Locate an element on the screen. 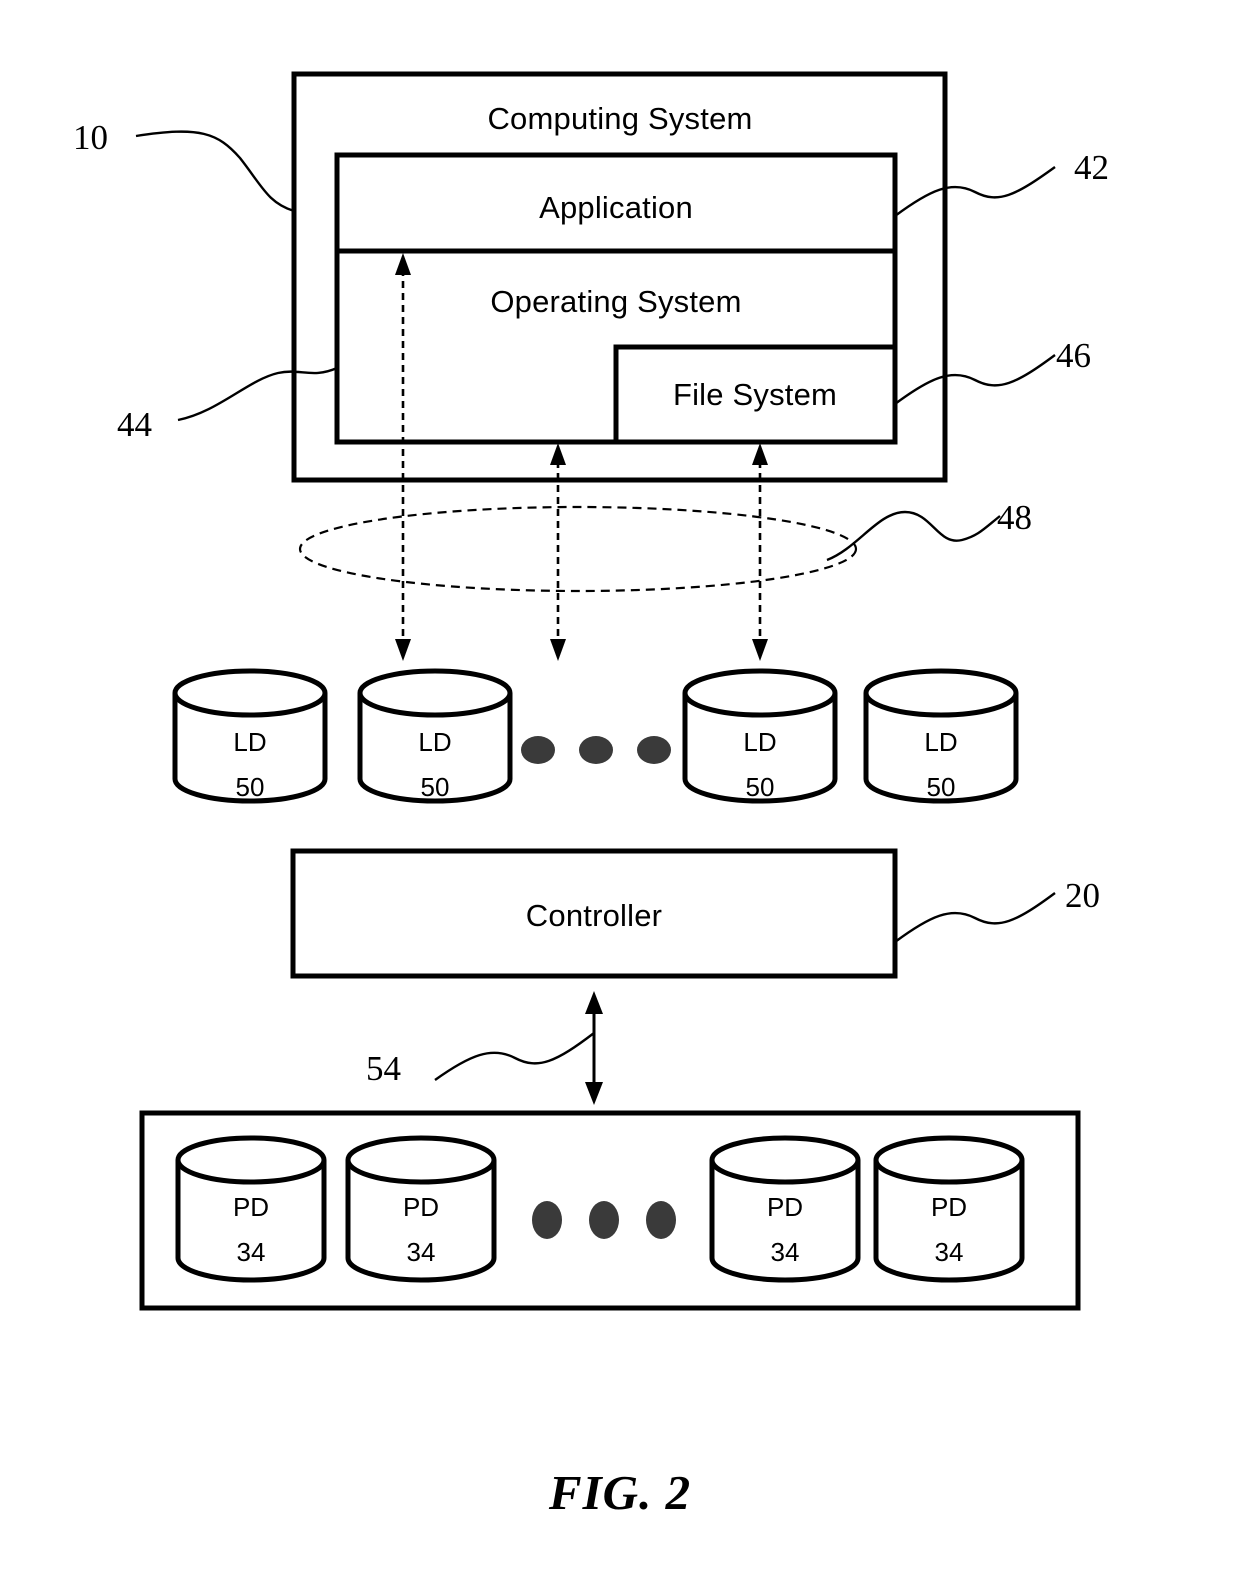 This screenshot has width=1240, height=1581. logical-device-ellipsis is located at coordinates (596, 750).